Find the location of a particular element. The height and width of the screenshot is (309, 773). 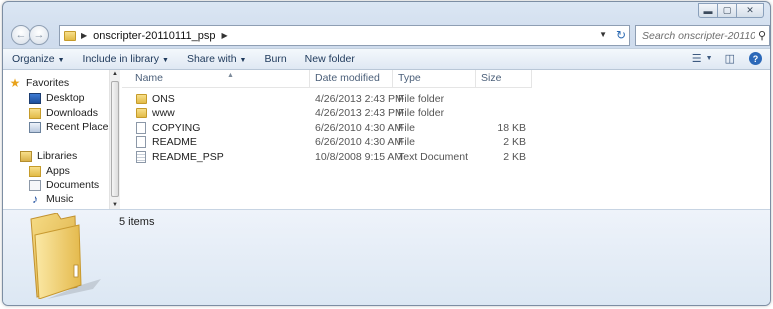

minimize-button: ▬ is located at coordinates (708, 10).